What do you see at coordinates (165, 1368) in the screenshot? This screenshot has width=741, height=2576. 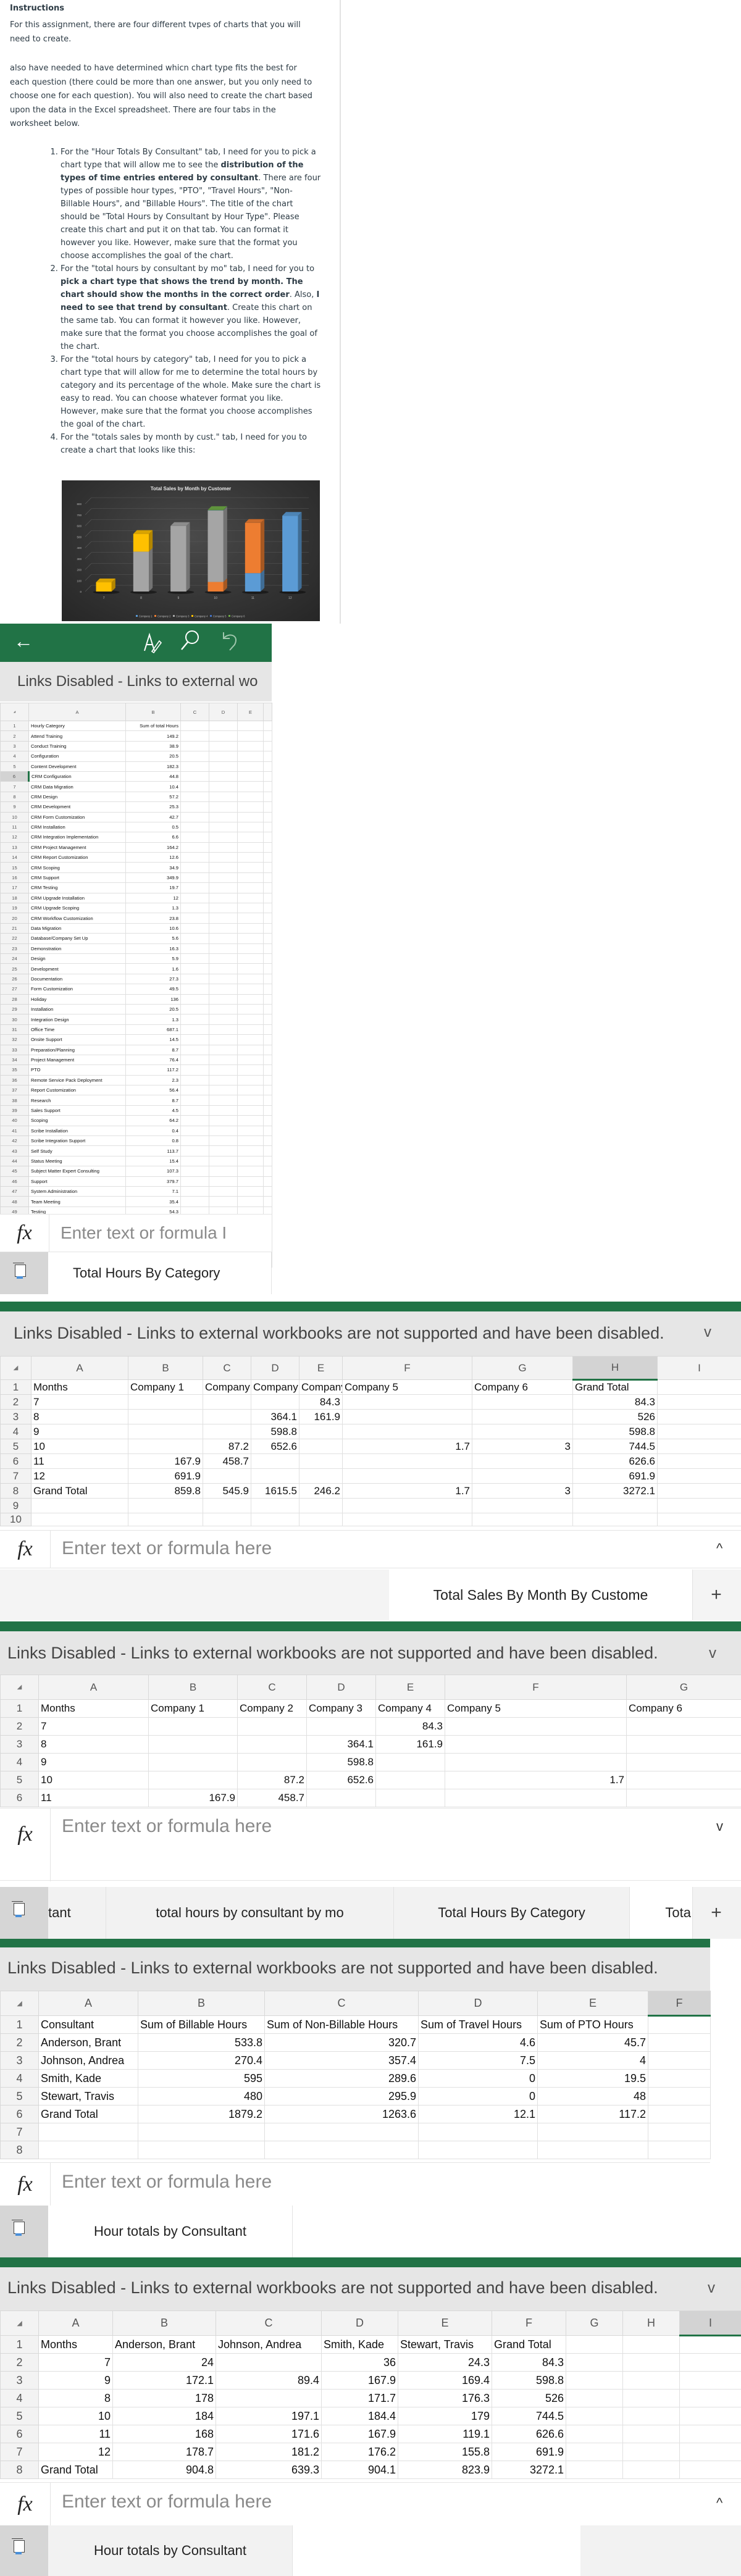 I see `column-header-b: B` at bounding box center [165, 1368].